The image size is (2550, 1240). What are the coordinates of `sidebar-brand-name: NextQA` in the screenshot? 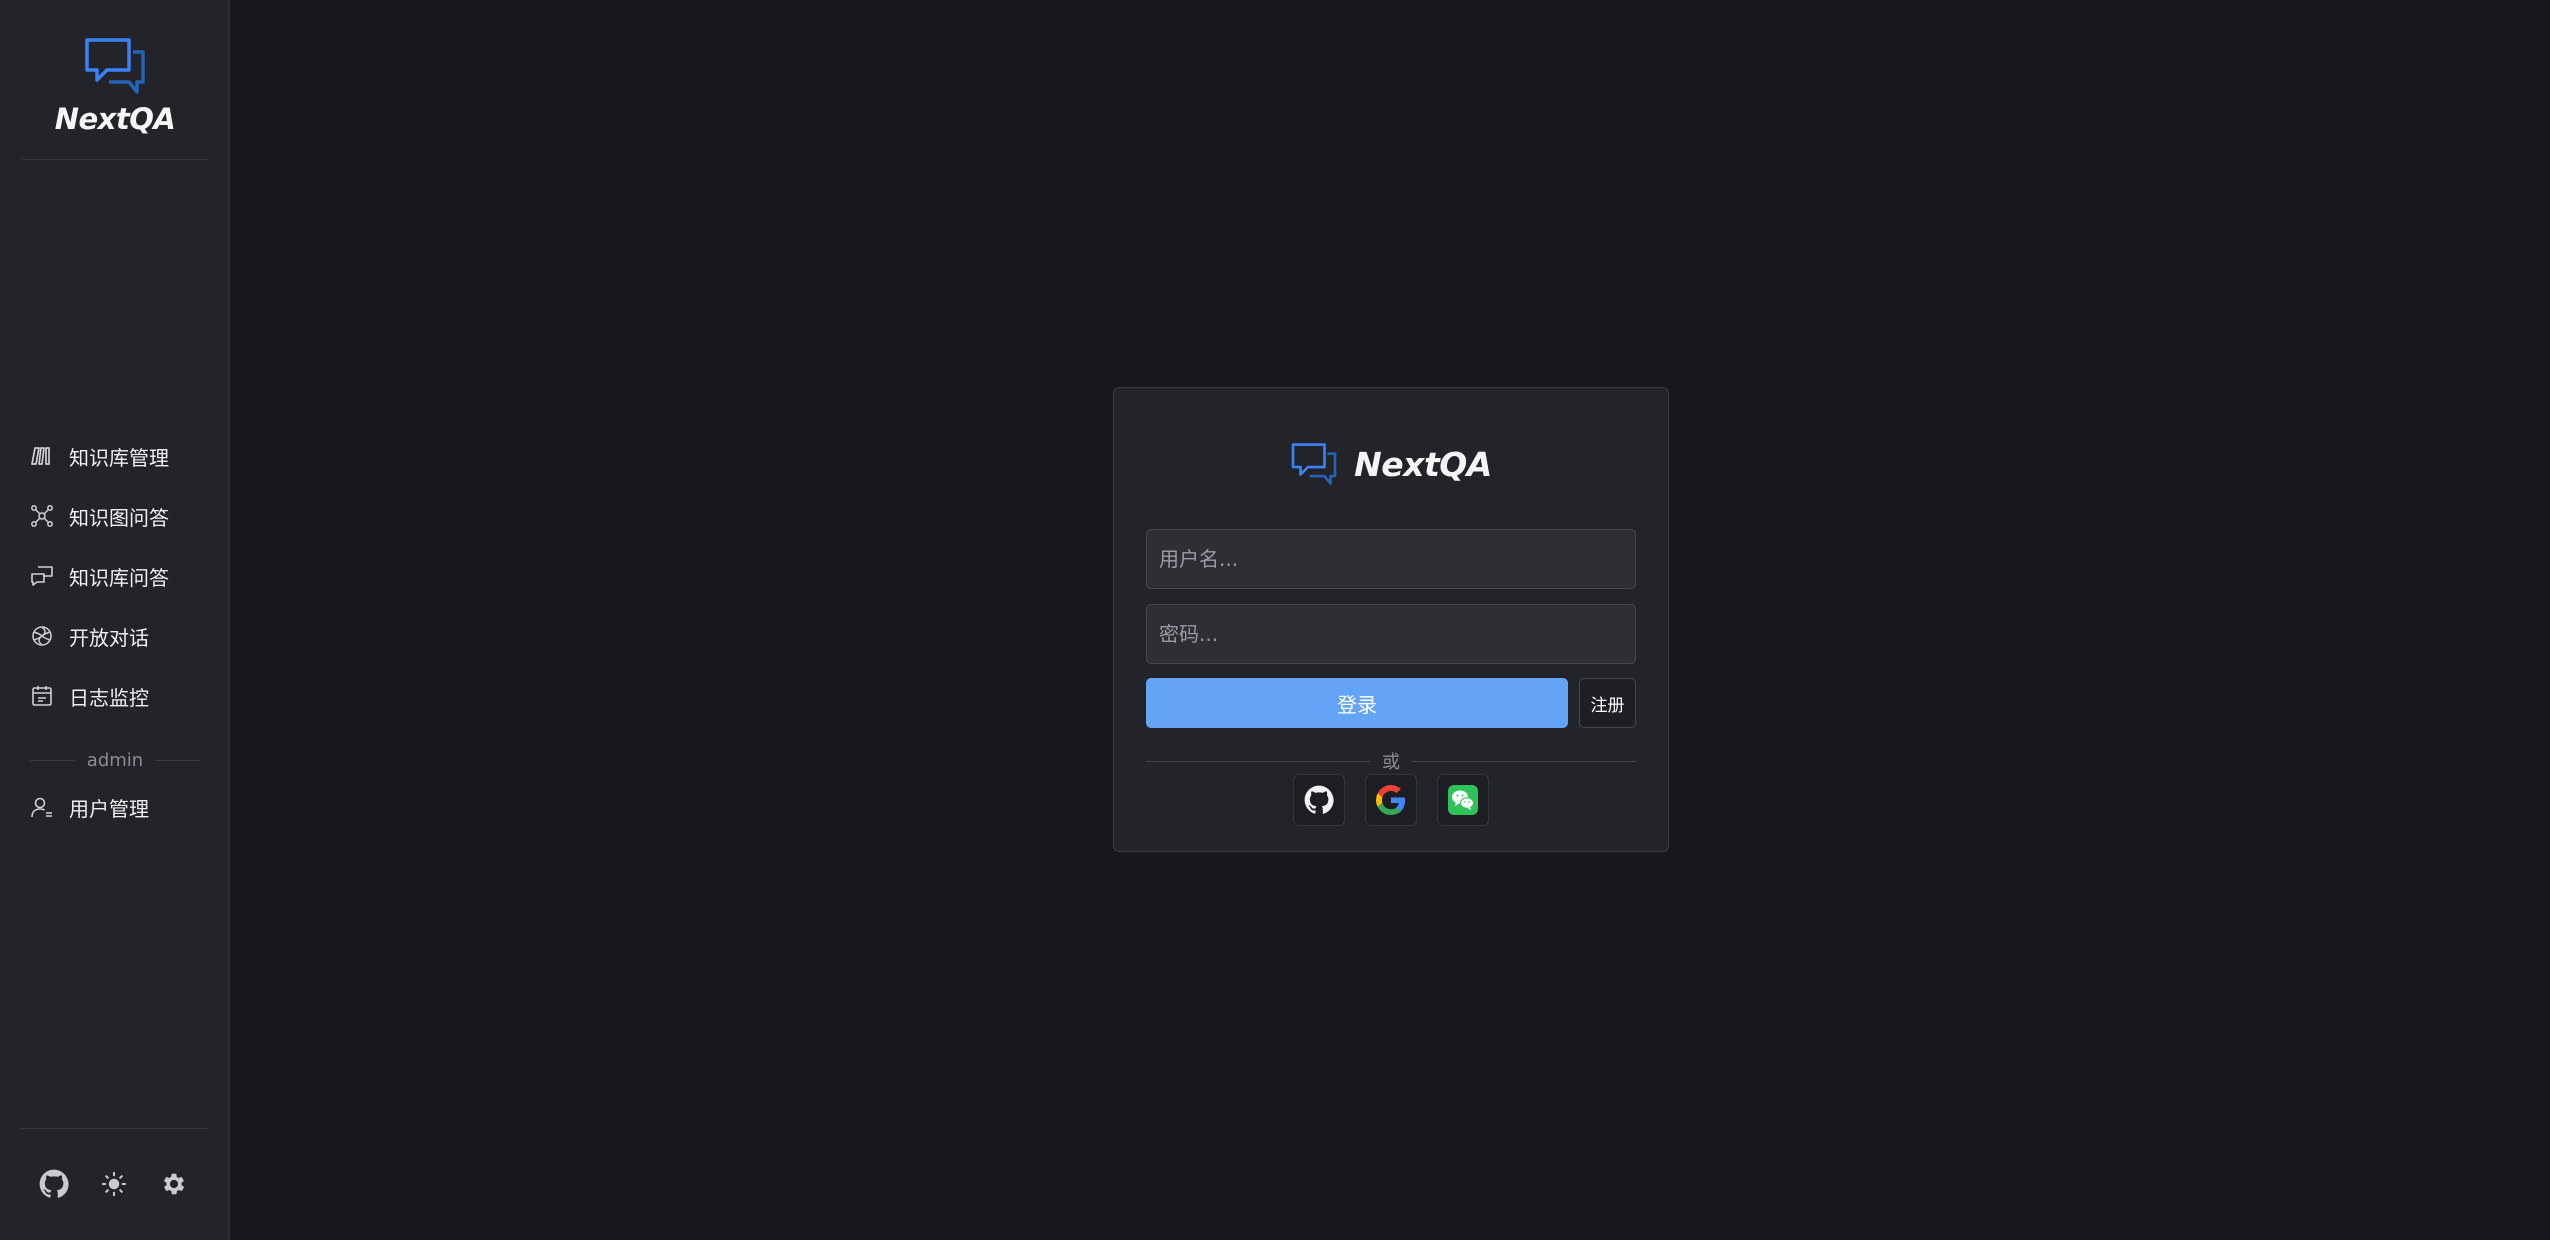 It's located at (115, 119).